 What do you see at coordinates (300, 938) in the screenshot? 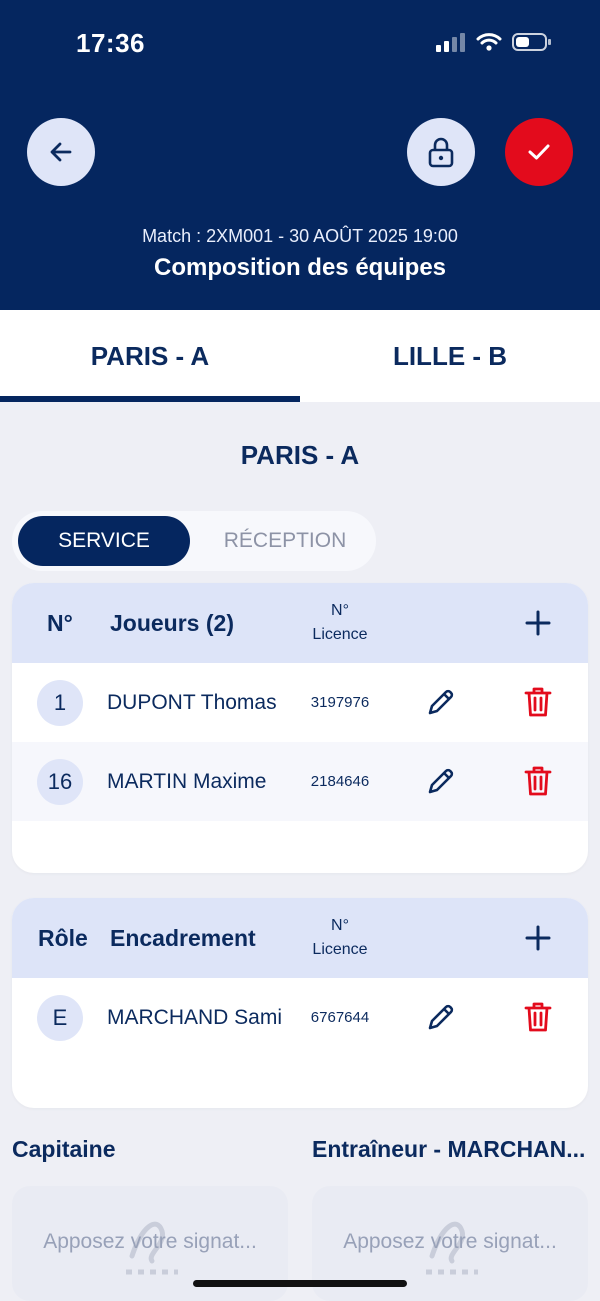
I see `staff-header: Rôle Encadrement N° Licence` at bounding box center [300, 938].